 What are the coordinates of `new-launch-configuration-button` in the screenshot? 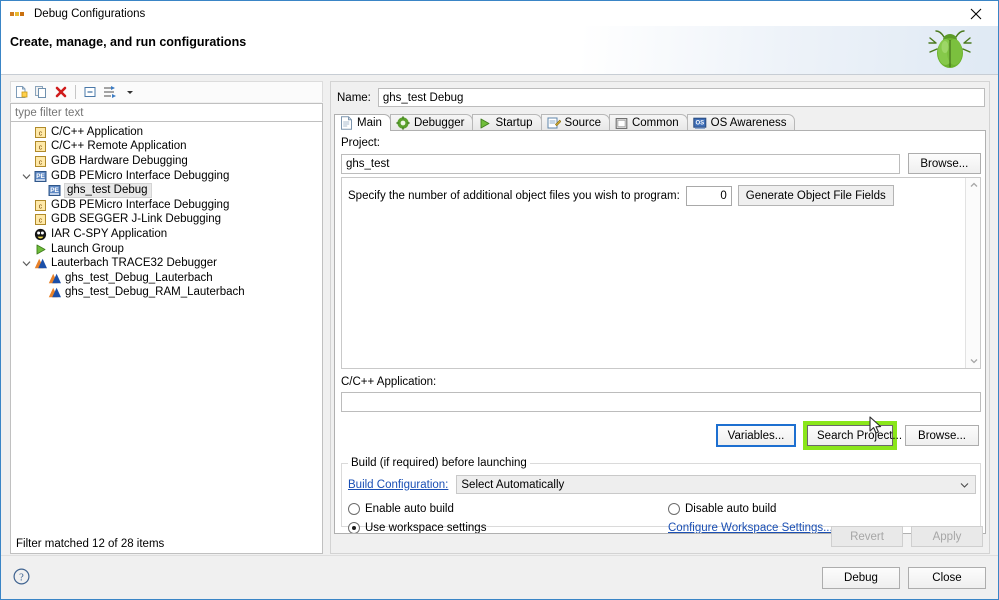 It's located at (21, 92).